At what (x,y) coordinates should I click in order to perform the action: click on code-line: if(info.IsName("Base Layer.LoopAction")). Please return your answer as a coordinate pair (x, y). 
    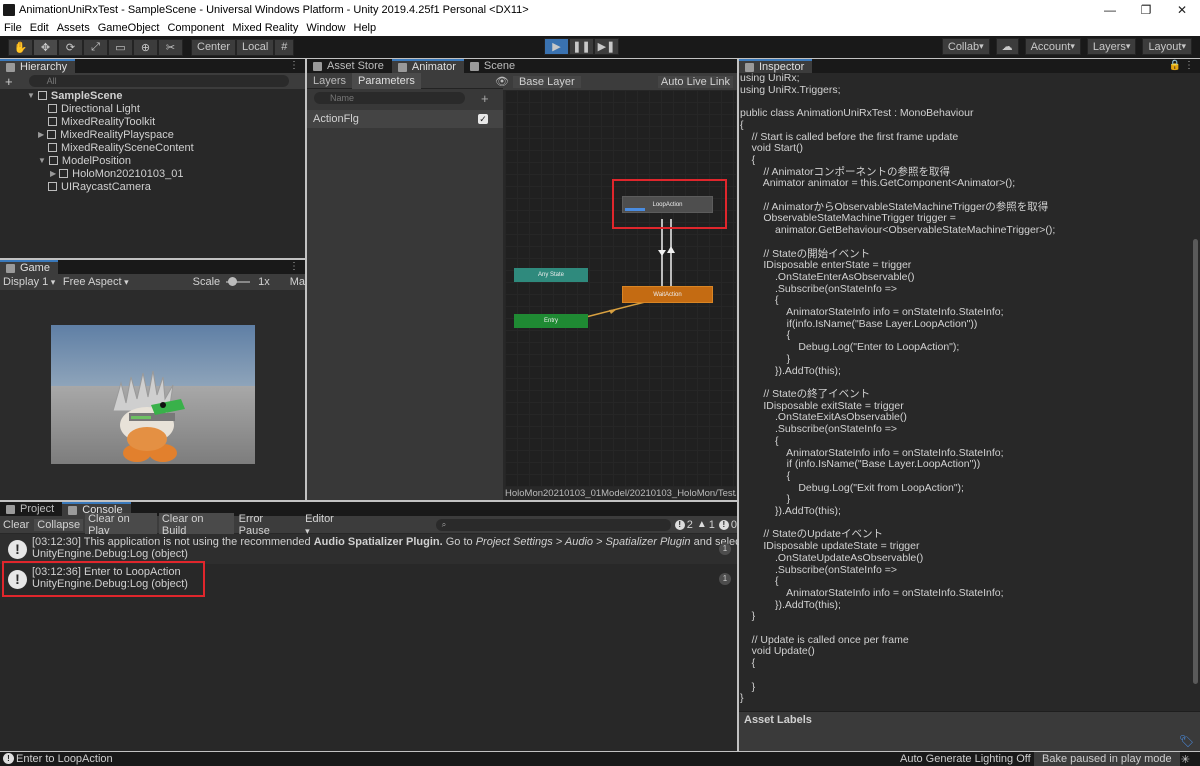
    Looking at the image, I should click on (859, 323).